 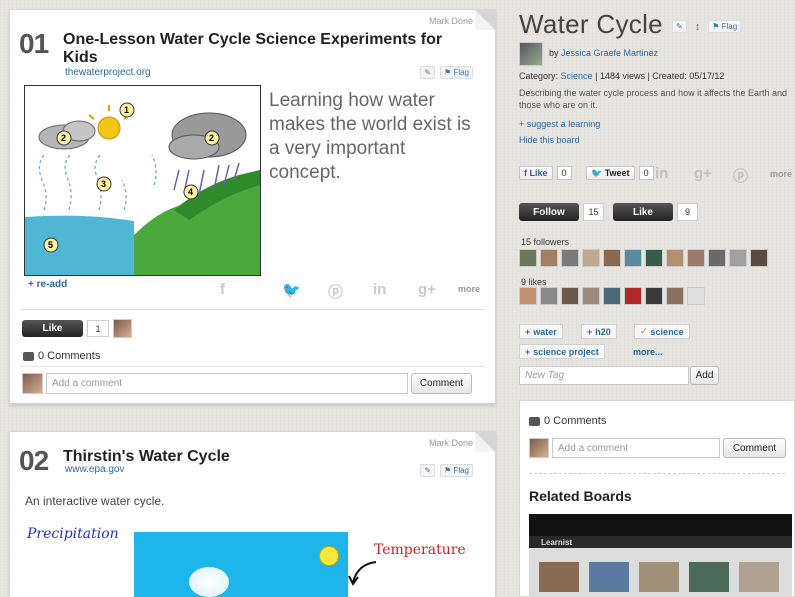 I want to click on category-link: Science, so click(x=577, y=76).